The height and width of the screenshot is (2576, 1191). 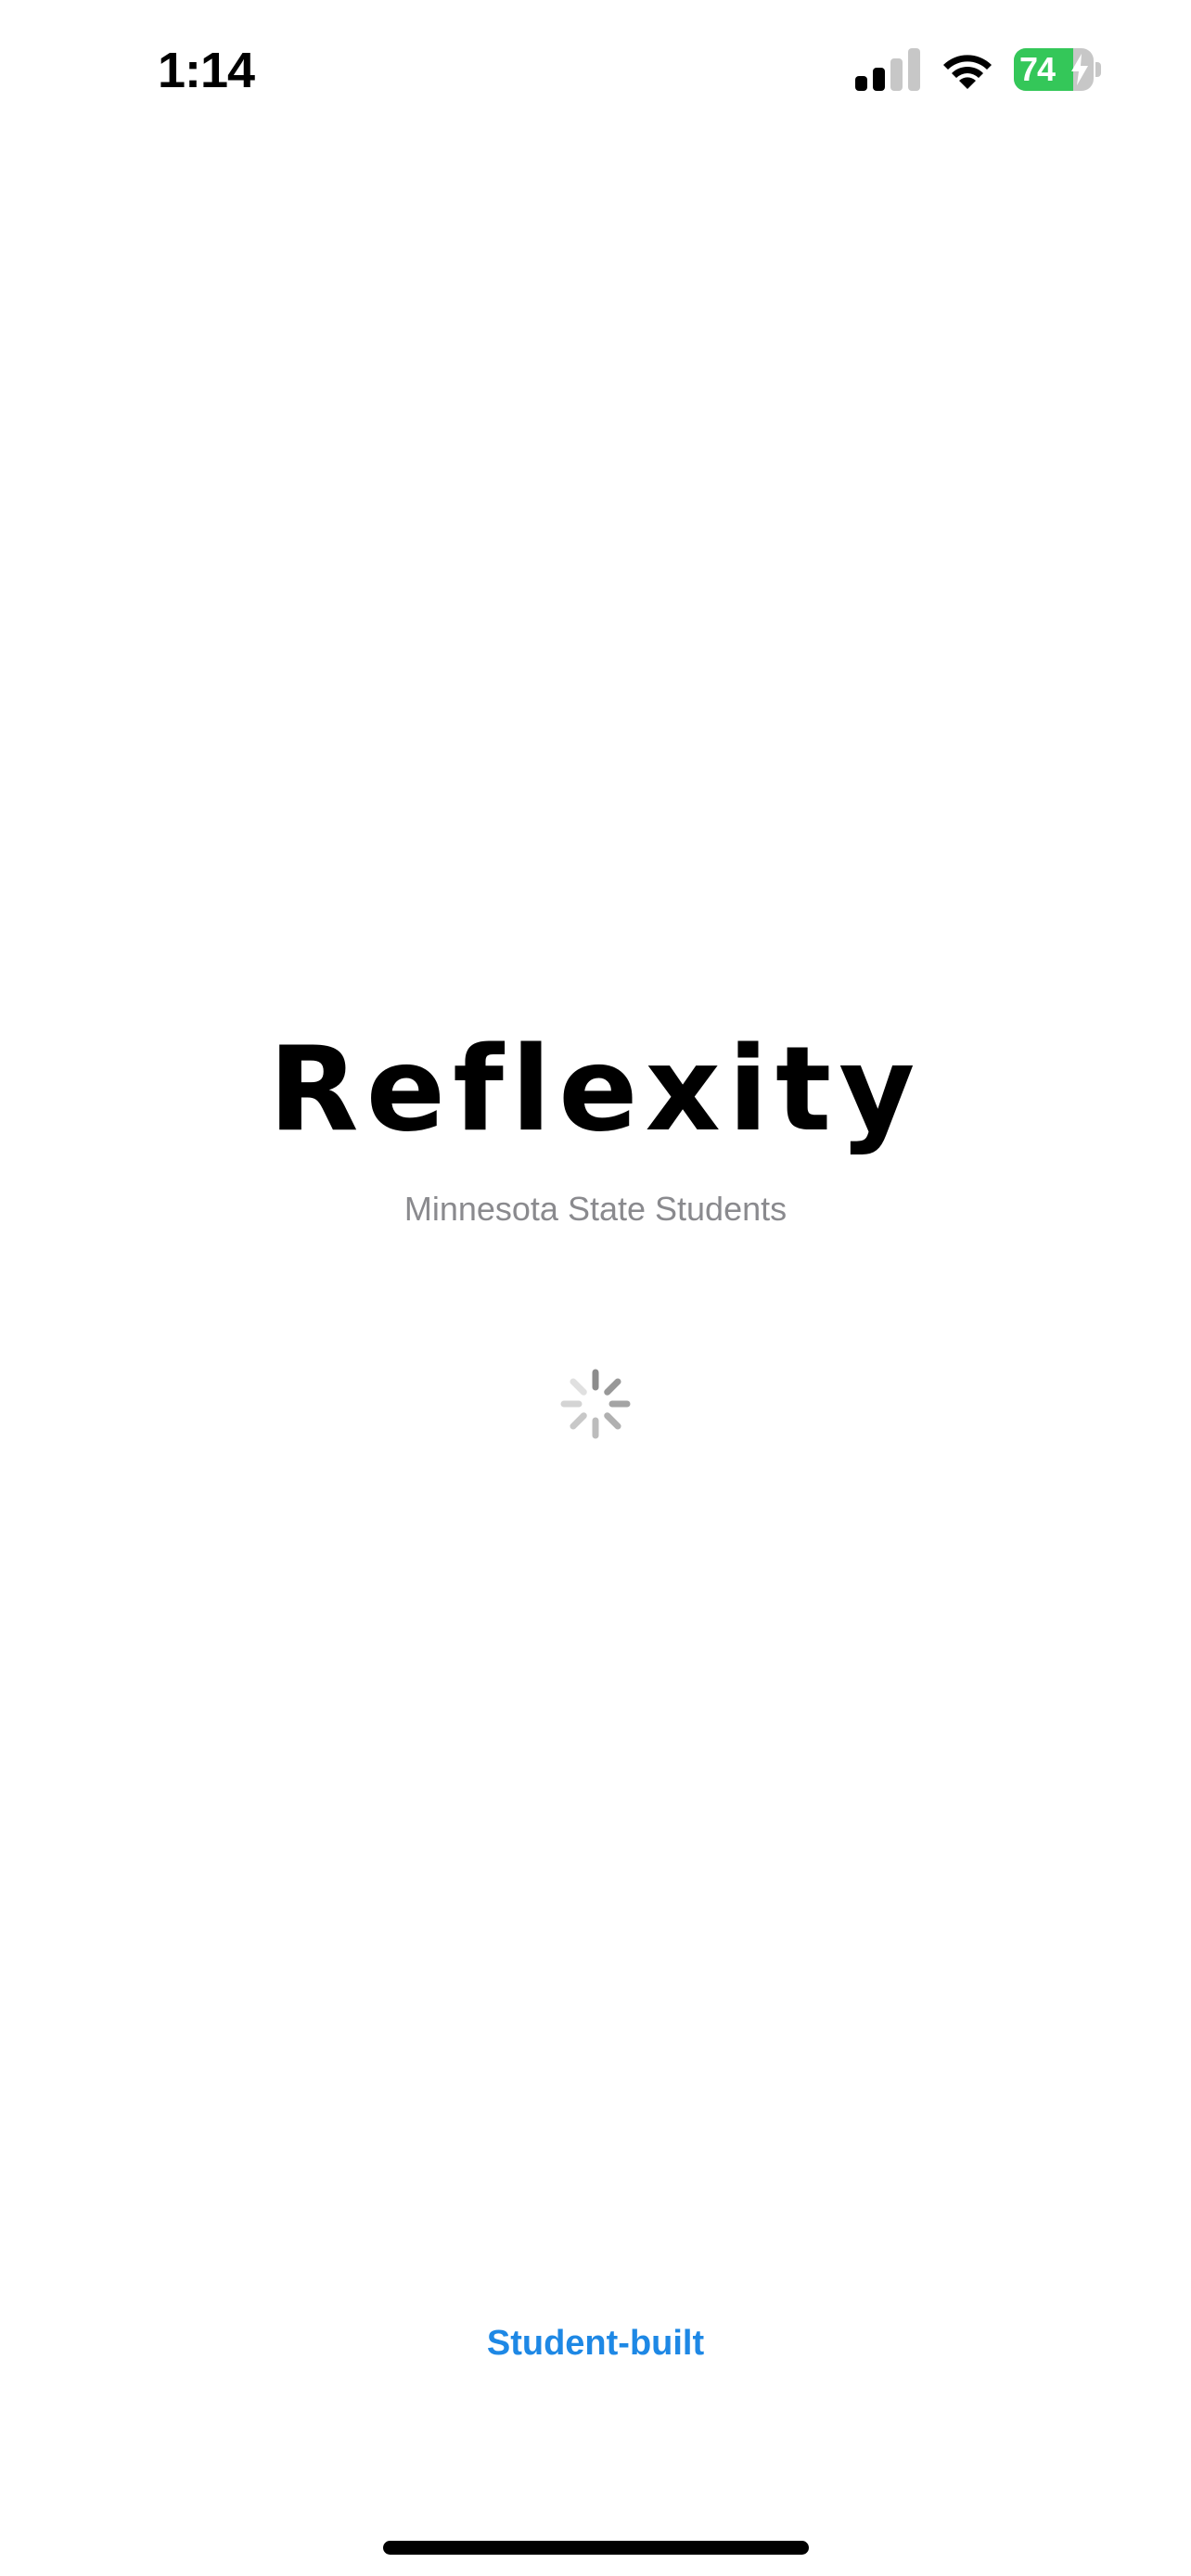 What do you see at coordinates (1079, 69) in the screenshot?
I see `charging-bolt-icon` at bounding box center [1079, 69].